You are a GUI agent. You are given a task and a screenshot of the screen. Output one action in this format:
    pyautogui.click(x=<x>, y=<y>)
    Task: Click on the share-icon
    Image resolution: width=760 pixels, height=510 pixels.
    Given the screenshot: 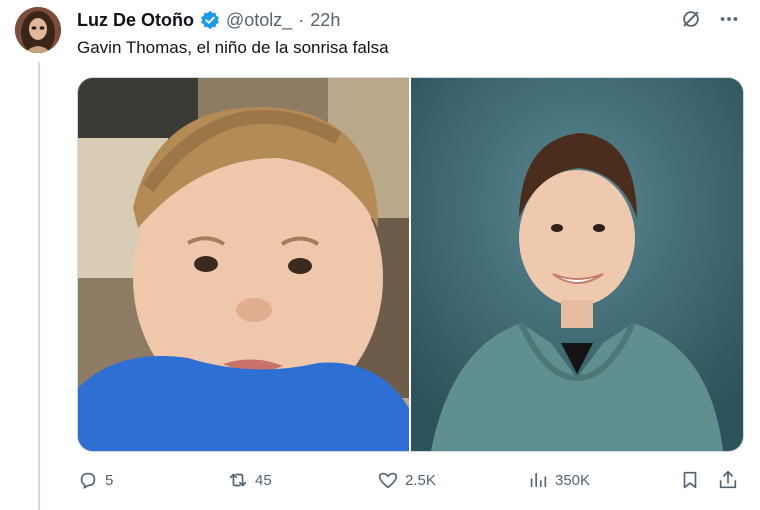 What is the action you would take?
    pyautogui.click(x=728, y=479)
    